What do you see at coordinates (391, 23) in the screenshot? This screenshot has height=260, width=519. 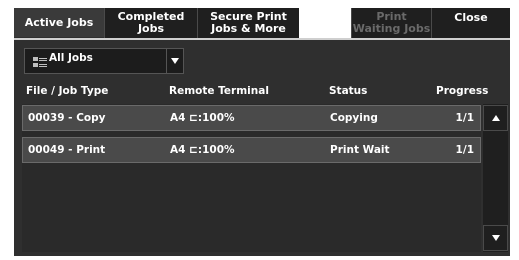 I see `tab-print-waiting-jobs: Print Waiting Jobs` at bounding box center [391, 23].